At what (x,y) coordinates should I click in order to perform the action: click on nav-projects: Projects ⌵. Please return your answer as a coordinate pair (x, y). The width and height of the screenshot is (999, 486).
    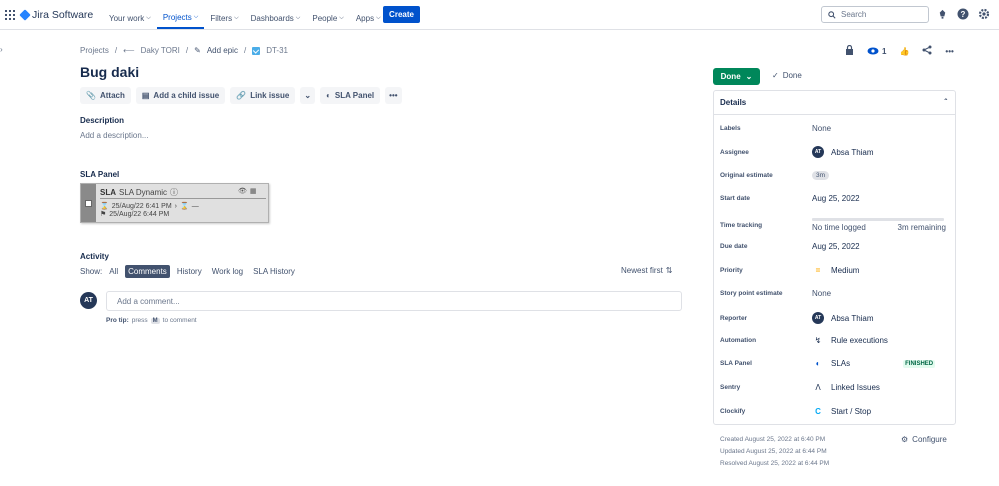
    Looking at the image, I should click on (180, 20).